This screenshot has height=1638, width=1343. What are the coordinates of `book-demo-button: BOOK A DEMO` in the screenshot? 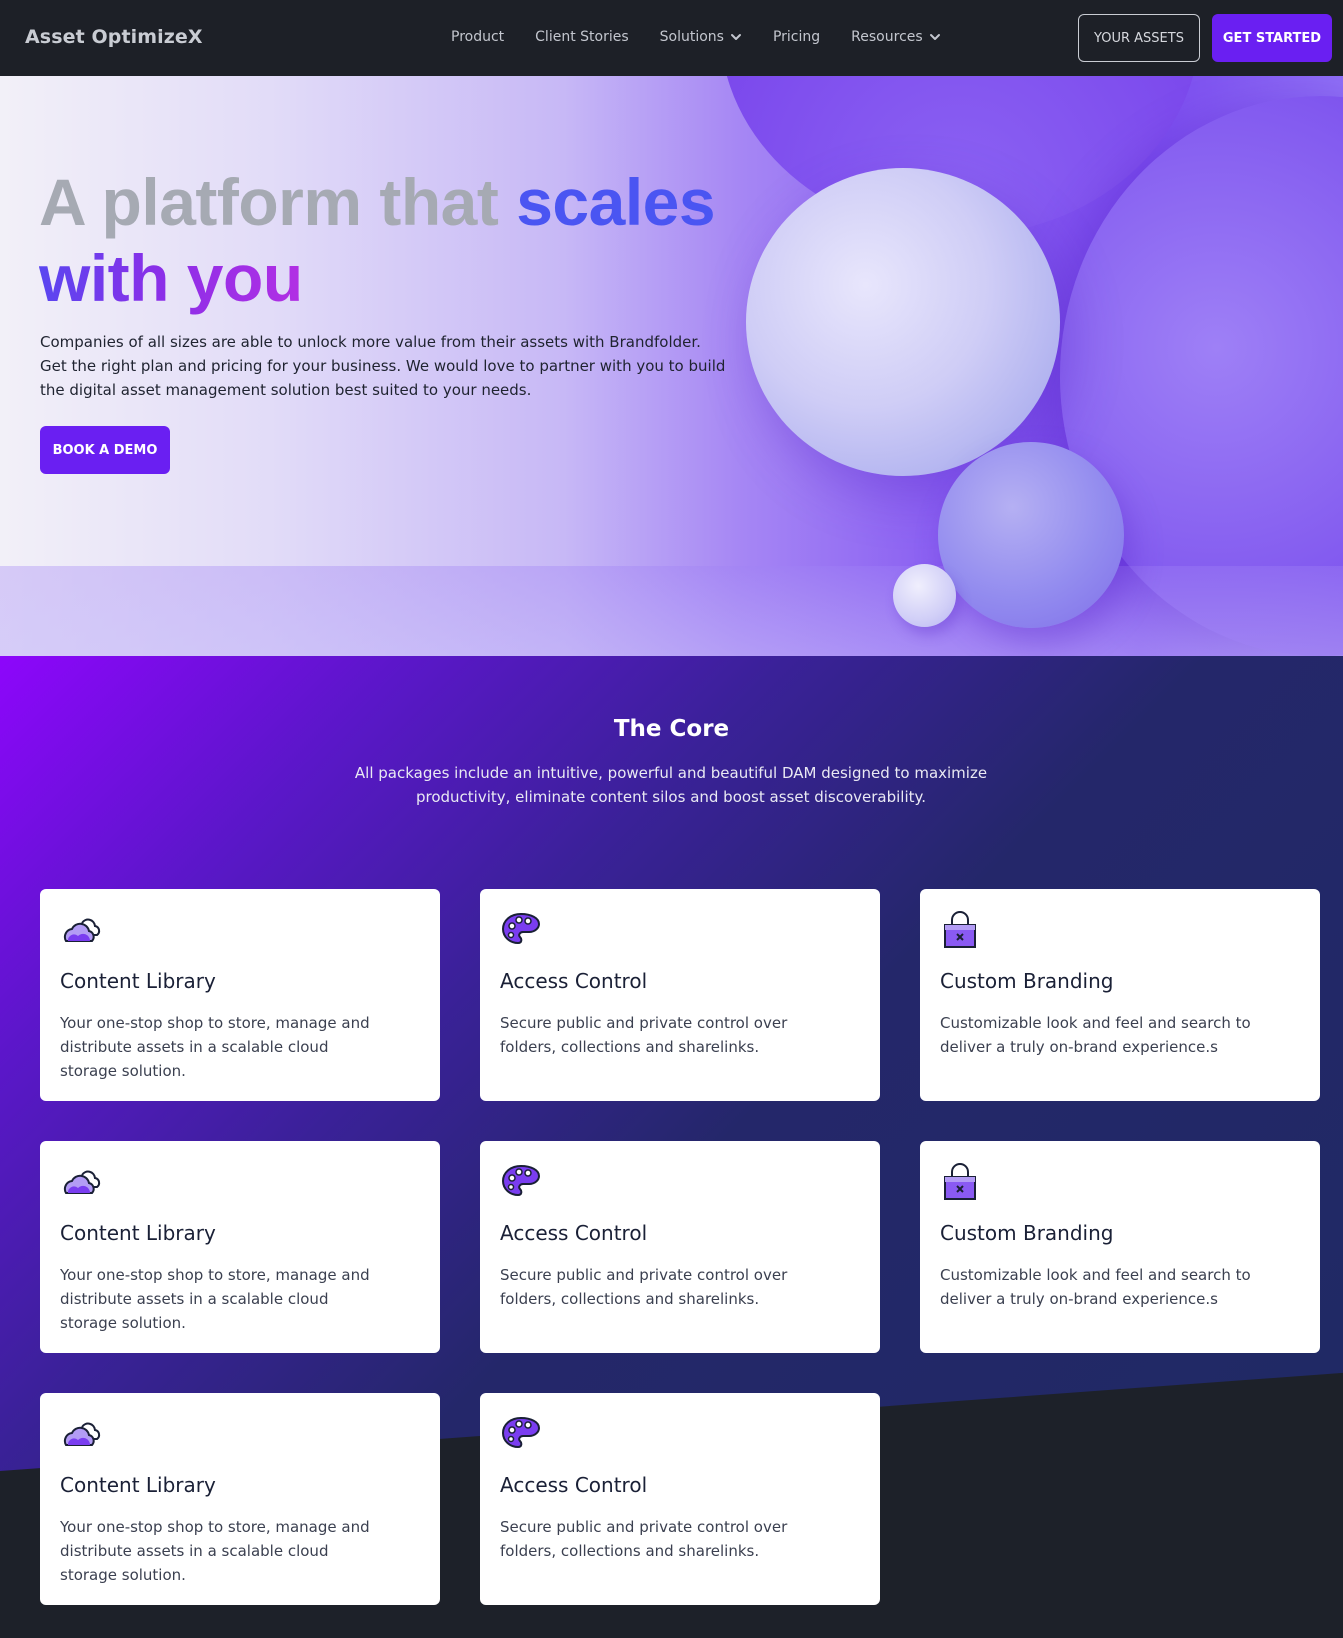 It's located at (105, 450).